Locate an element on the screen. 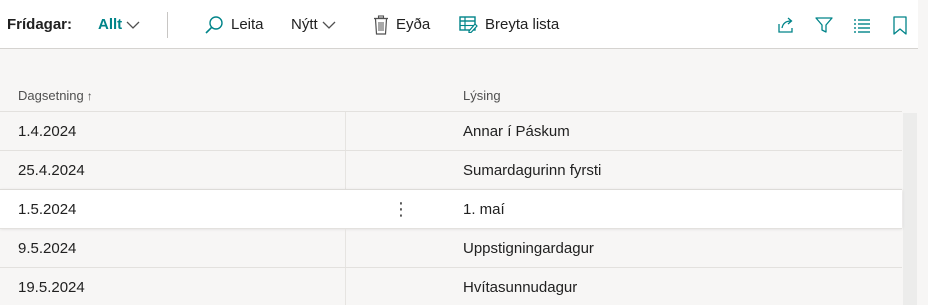 Image resolution: width=928 pixels, height=305 pixels. description-cell: Annar í Páskum is located at coordinates (516, 131).